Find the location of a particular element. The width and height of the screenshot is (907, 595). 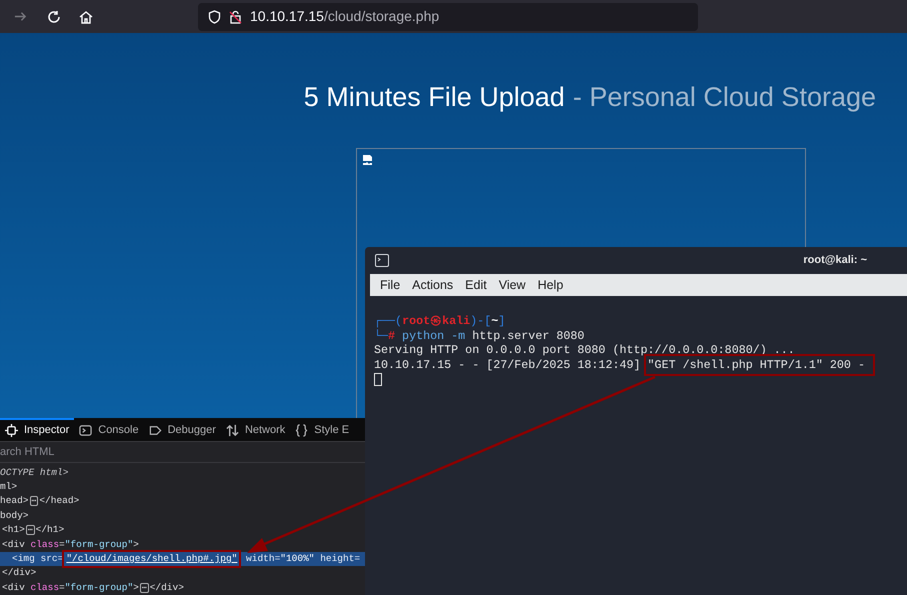

code-text: src is located at coordinates (49, 559).